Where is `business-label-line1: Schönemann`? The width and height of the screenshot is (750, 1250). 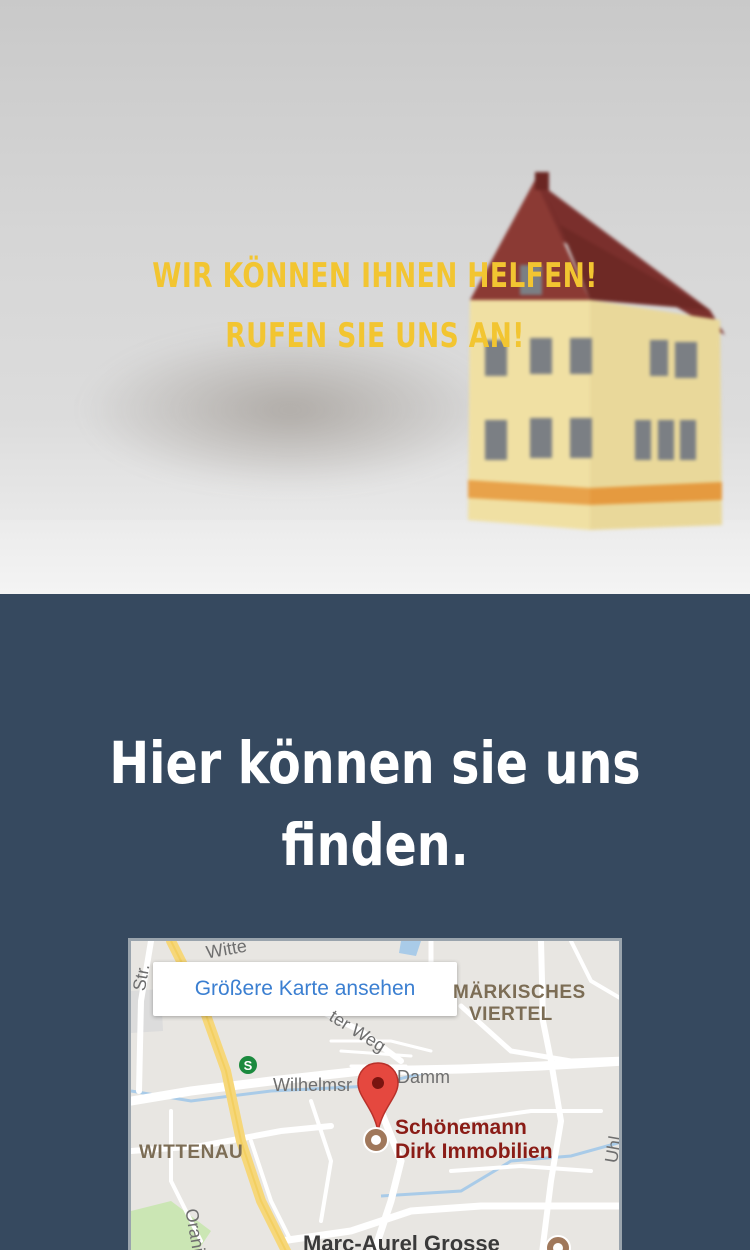 business-label-line1: Schönemann is located at coordinates (461, 1127).